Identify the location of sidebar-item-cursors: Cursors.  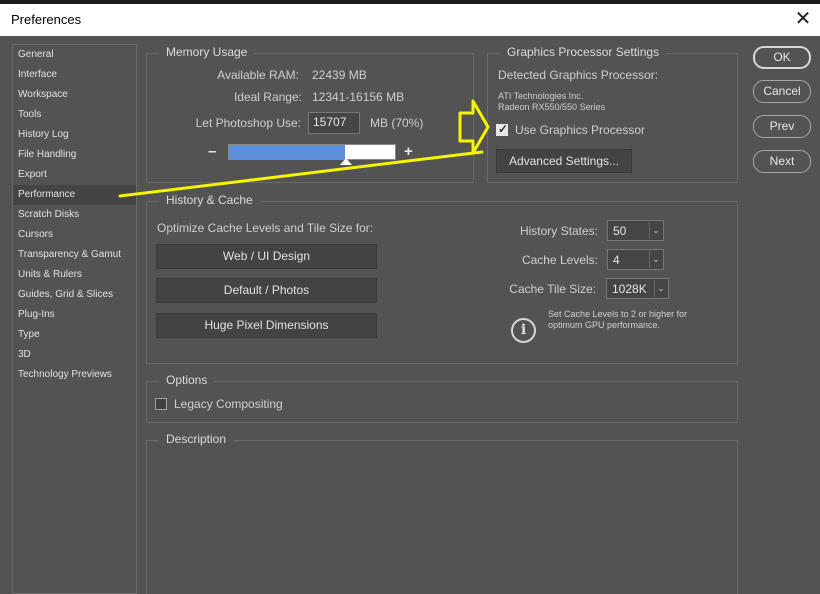
(74, 235).